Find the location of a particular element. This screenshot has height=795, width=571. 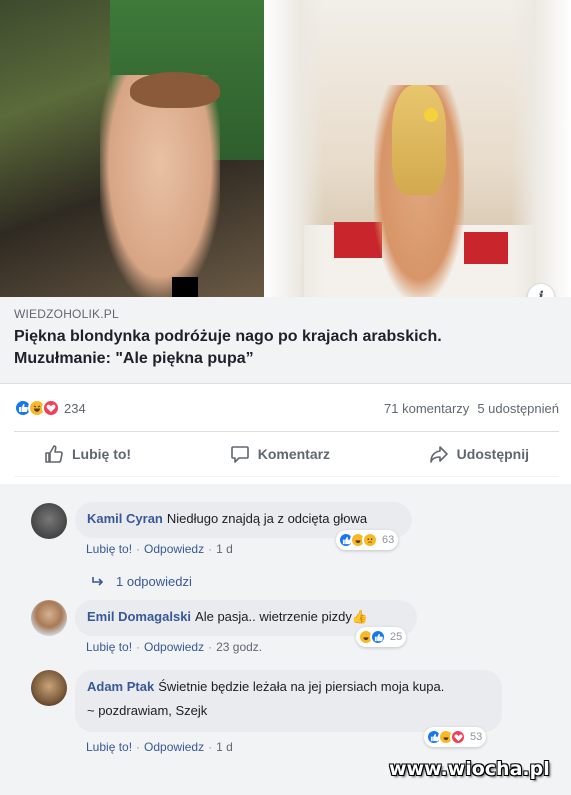

comment-reaction-count: 53 is located at coordinates (476, 737).